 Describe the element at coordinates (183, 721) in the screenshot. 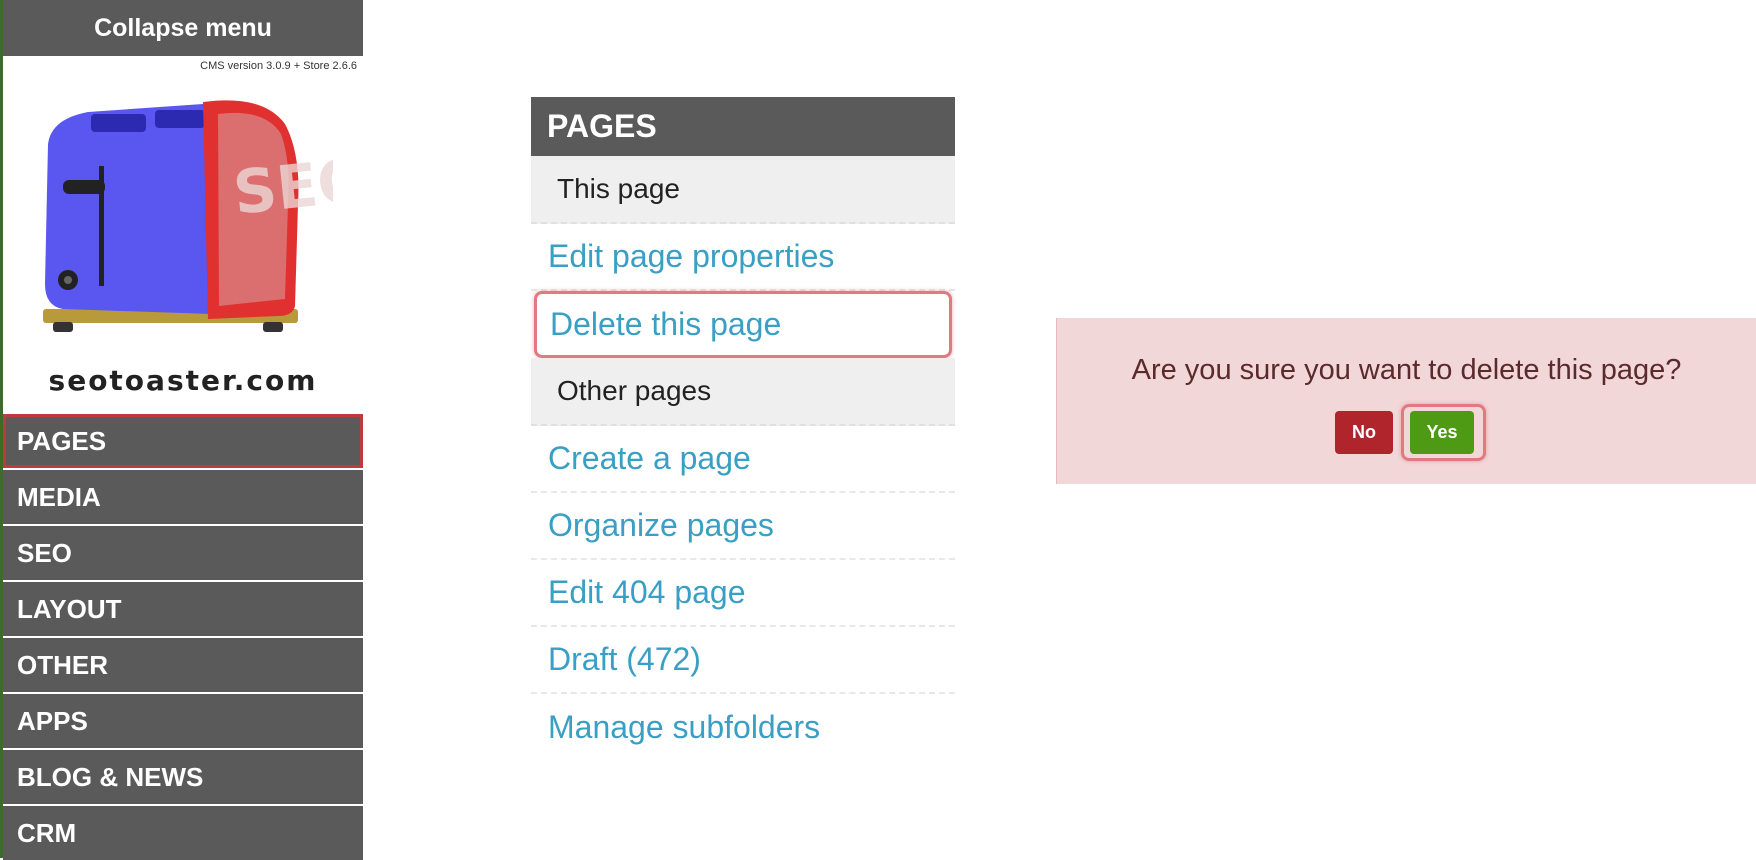

I see `menu-item-apps: APPS` at that location.